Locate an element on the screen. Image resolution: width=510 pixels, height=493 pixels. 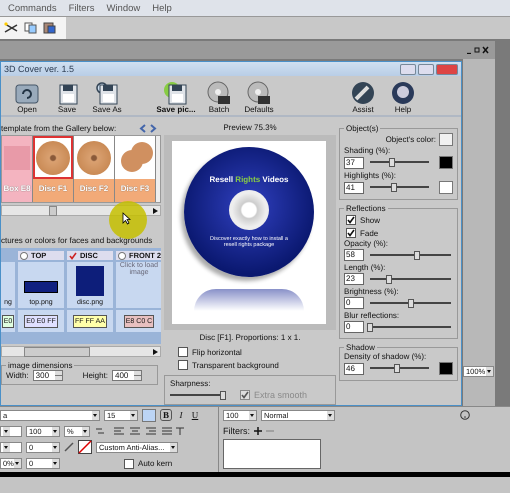
checkbox-label: Transparent background is located at coordinates (235, 365).